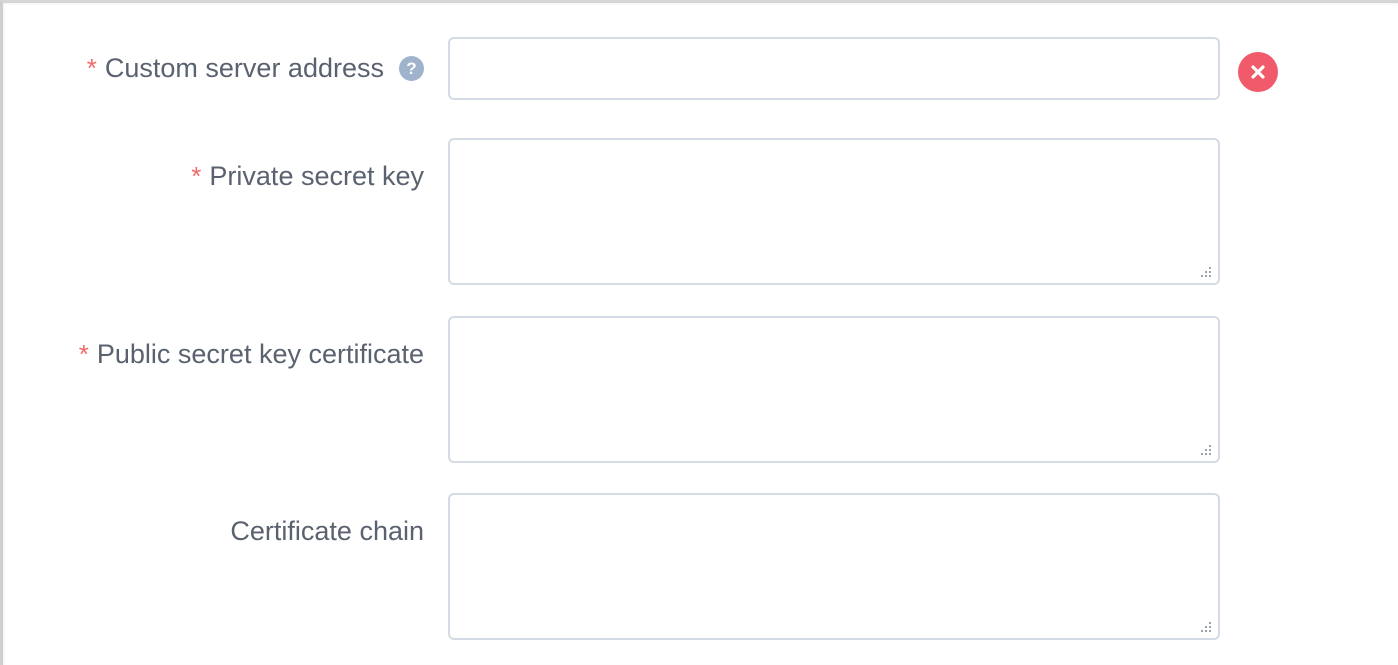 This screenshot has height=665, width=1398. I want to click on public-secret-key-certificate-label-text: Public secret key certificate, so click(260, 354).